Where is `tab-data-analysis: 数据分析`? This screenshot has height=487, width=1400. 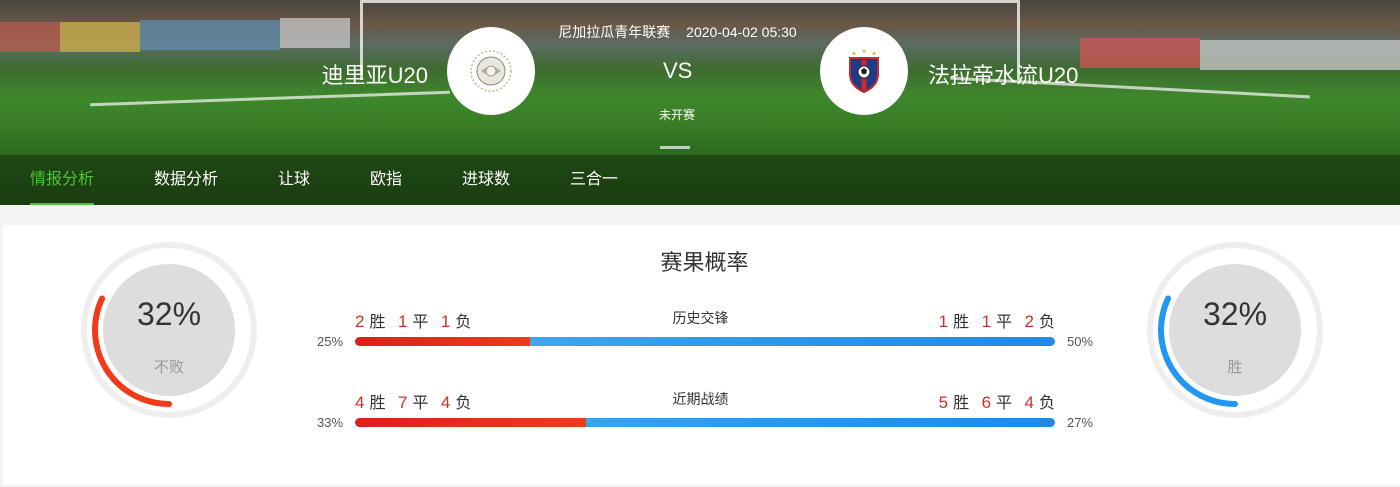
tab-data-analysis: 数据分析 is located at coordinates (186, 180).